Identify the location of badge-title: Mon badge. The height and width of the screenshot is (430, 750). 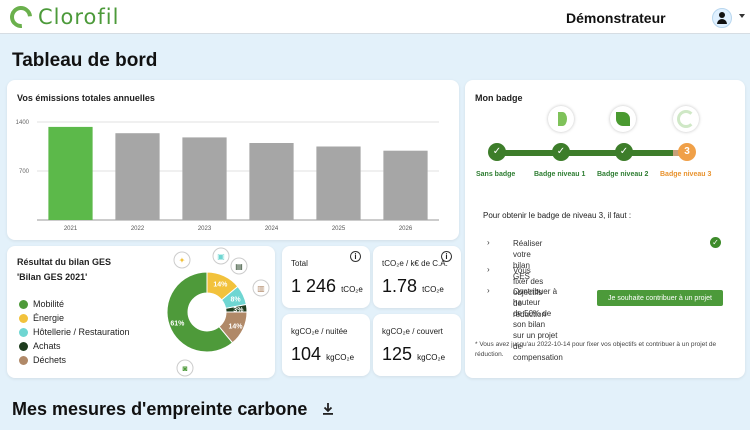
(499, 98).